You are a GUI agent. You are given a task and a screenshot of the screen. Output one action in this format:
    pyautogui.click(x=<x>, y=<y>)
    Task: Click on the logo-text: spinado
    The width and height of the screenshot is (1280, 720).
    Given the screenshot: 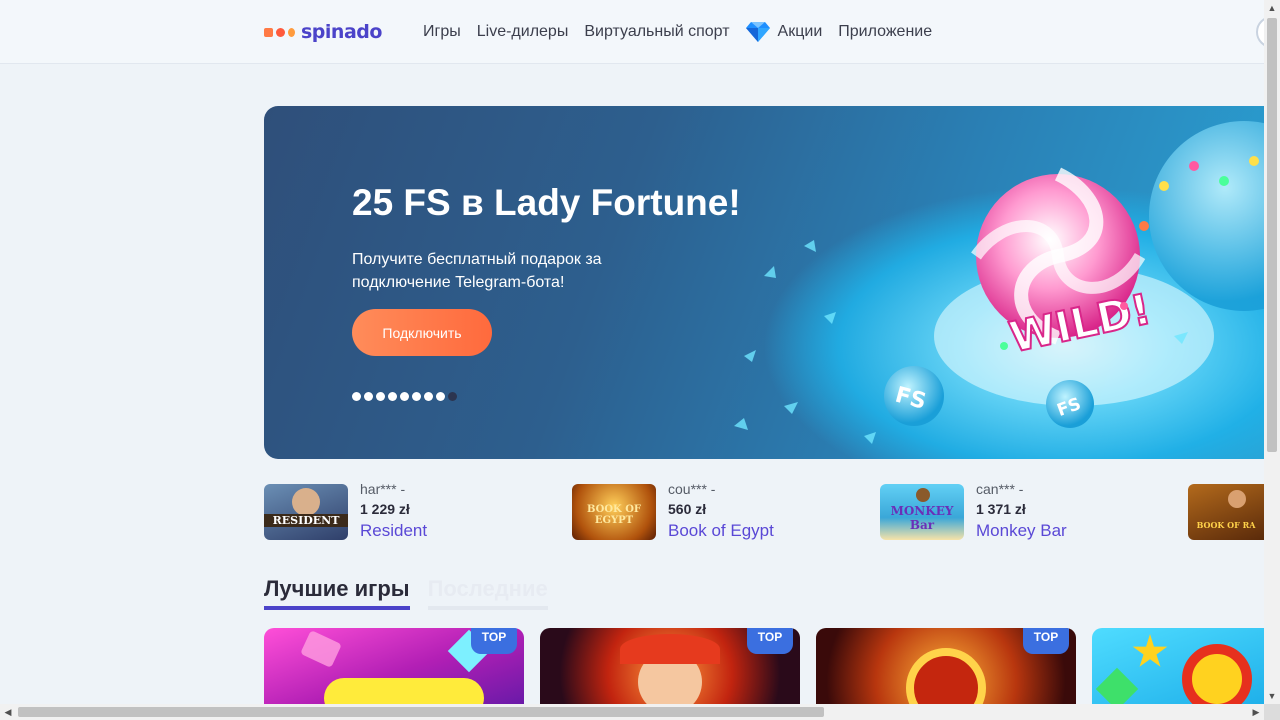 What is the action you would take?
    pyautogui.click(x=341, y=32)
    